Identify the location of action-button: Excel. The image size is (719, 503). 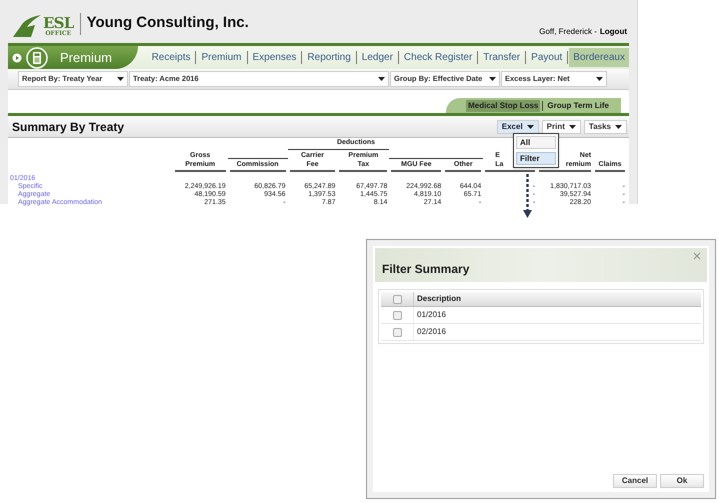
(517, 127).